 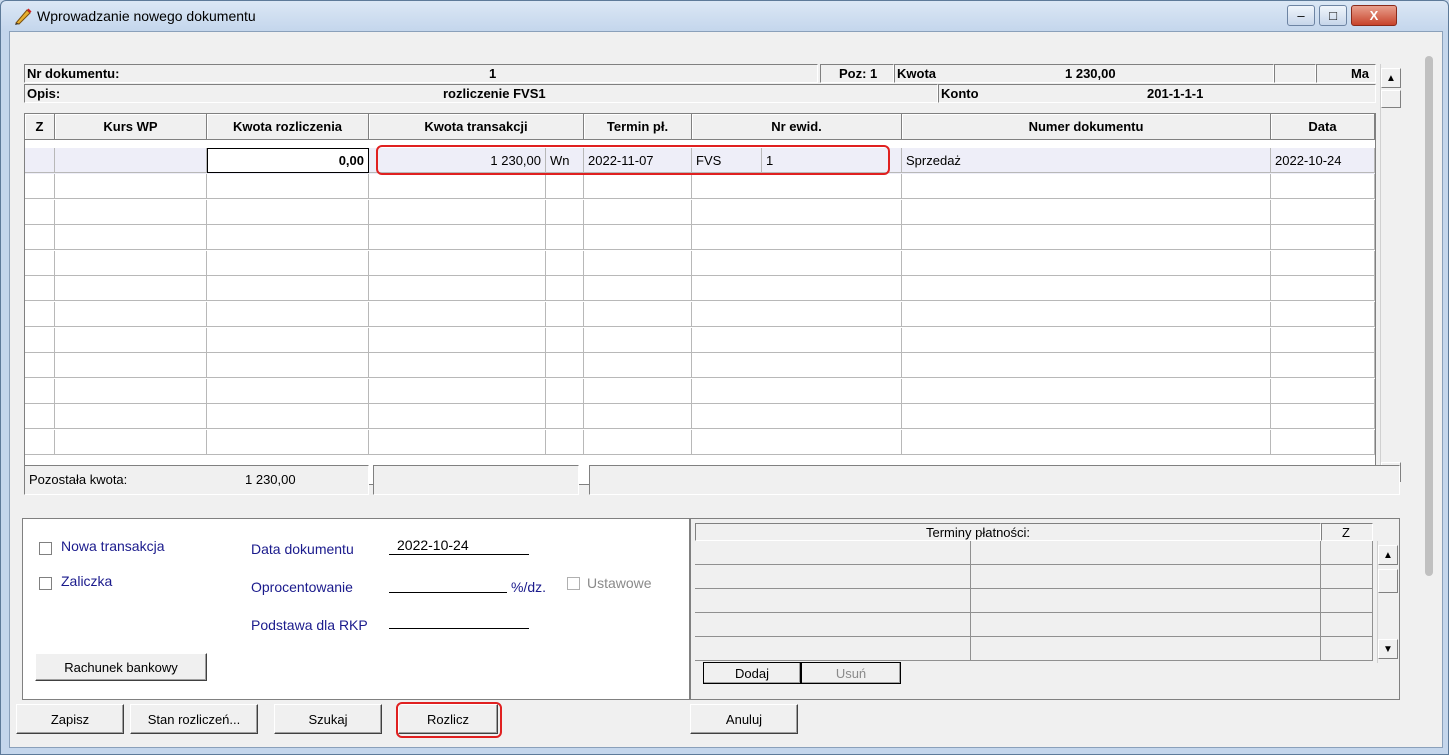 What do you see at coordinates (1374, 15) in the screenshot?
I see `close-button: X` at bounding box center [1374, 15].